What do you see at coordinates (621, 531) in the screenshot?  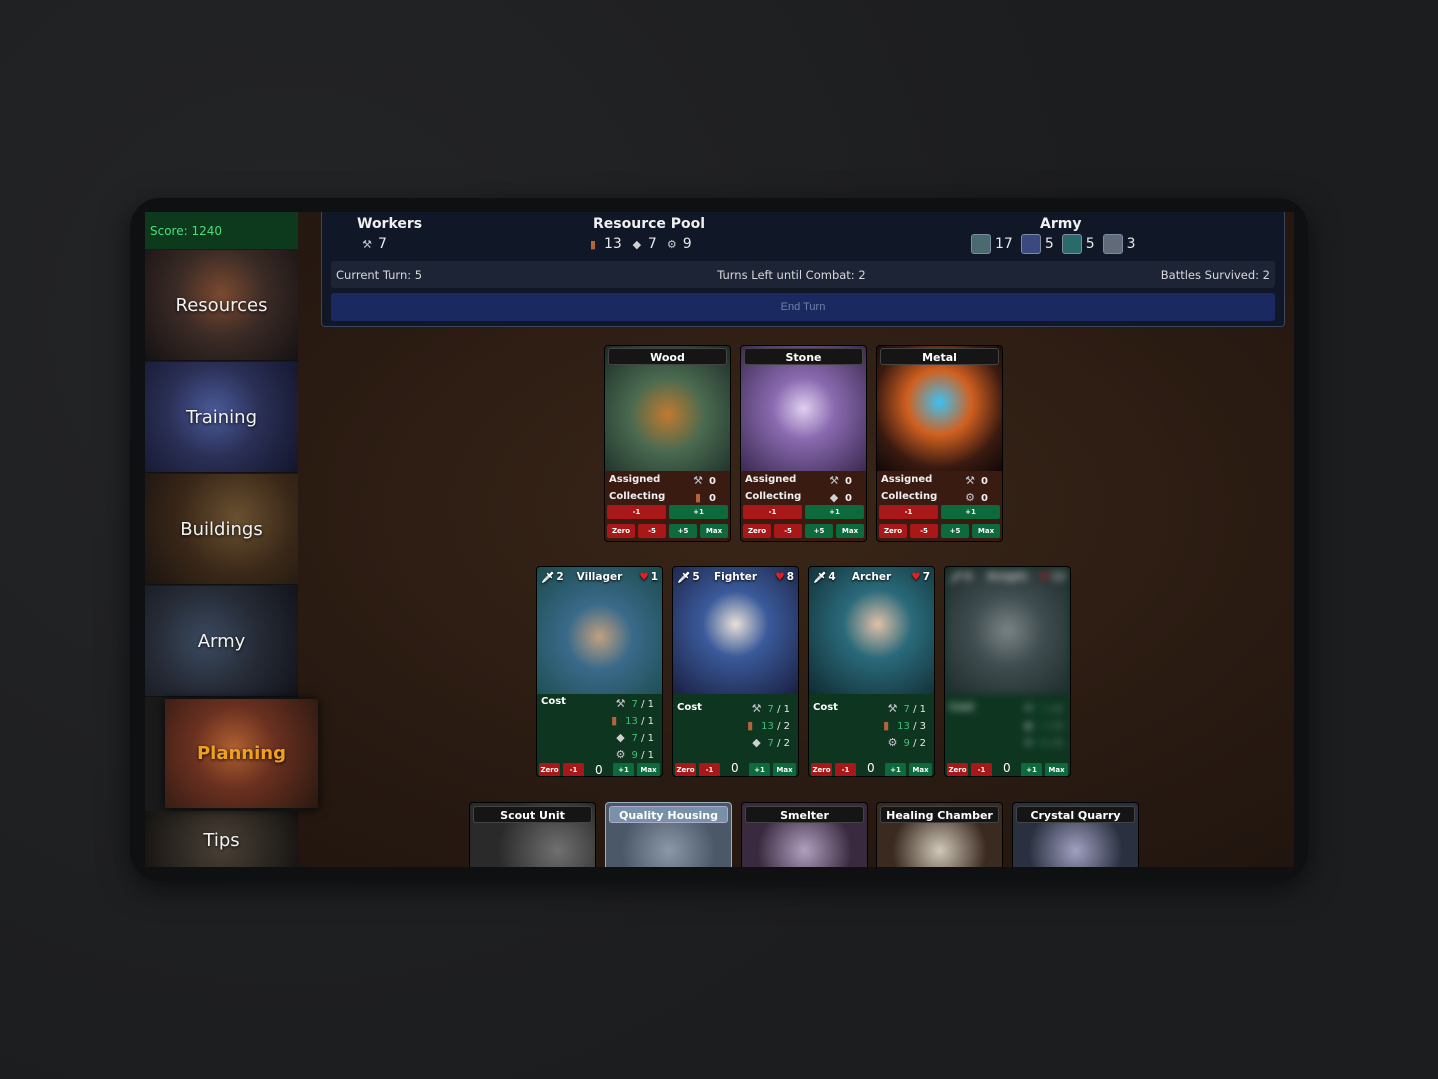 I see `wood-zero-button: Zero` at bounding box center [621, 531].